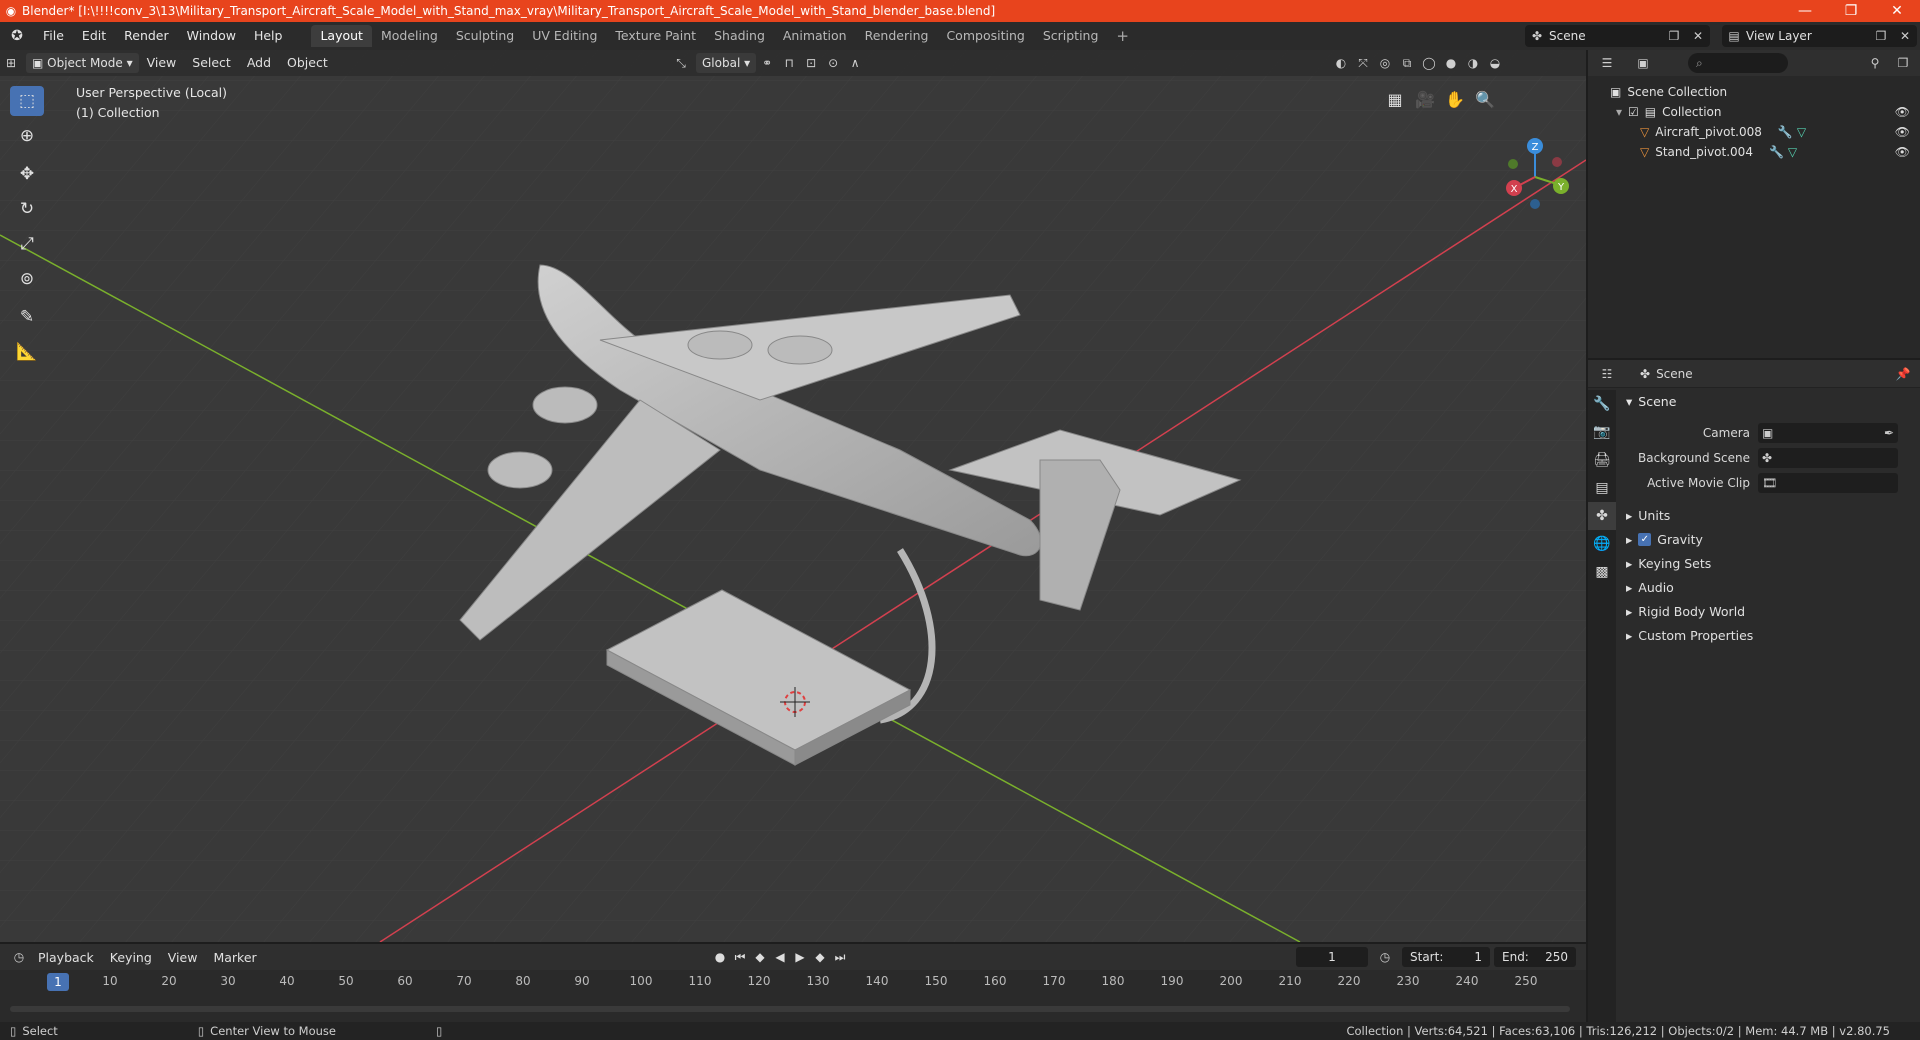  Describe the element at coordinates (94, 36) in the screenshot. I see `menu-edit: Edit` at that location.